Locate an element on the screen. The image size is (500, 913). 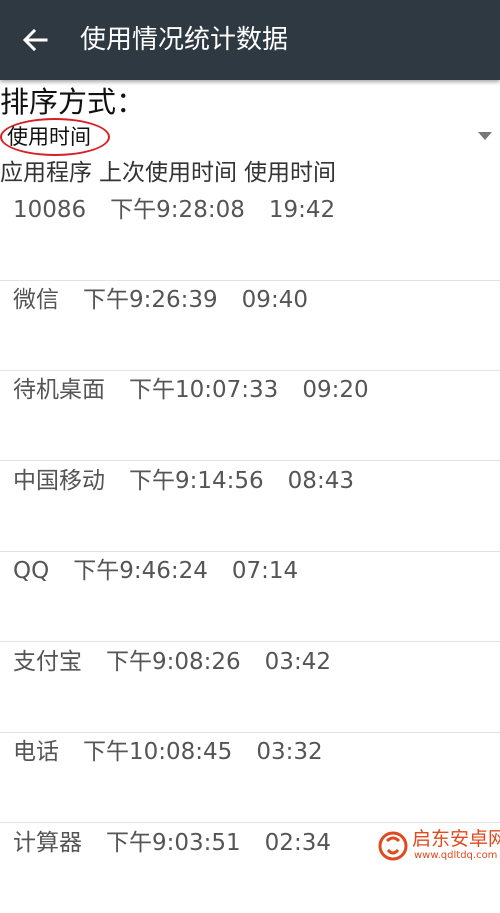
column-header-app: 应用程序 is located at coordinates (46, 173).